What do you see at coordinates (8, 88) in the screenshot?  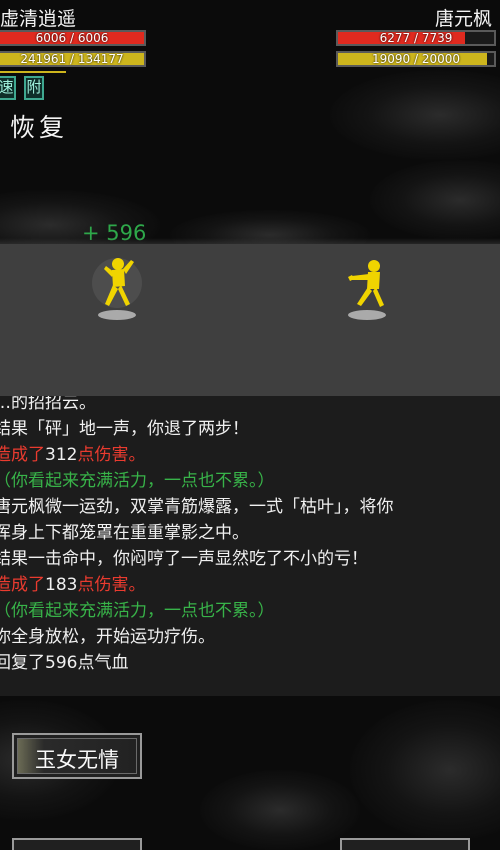 I see `speed-buff-badge: 速` at bounding box center [8, 88].